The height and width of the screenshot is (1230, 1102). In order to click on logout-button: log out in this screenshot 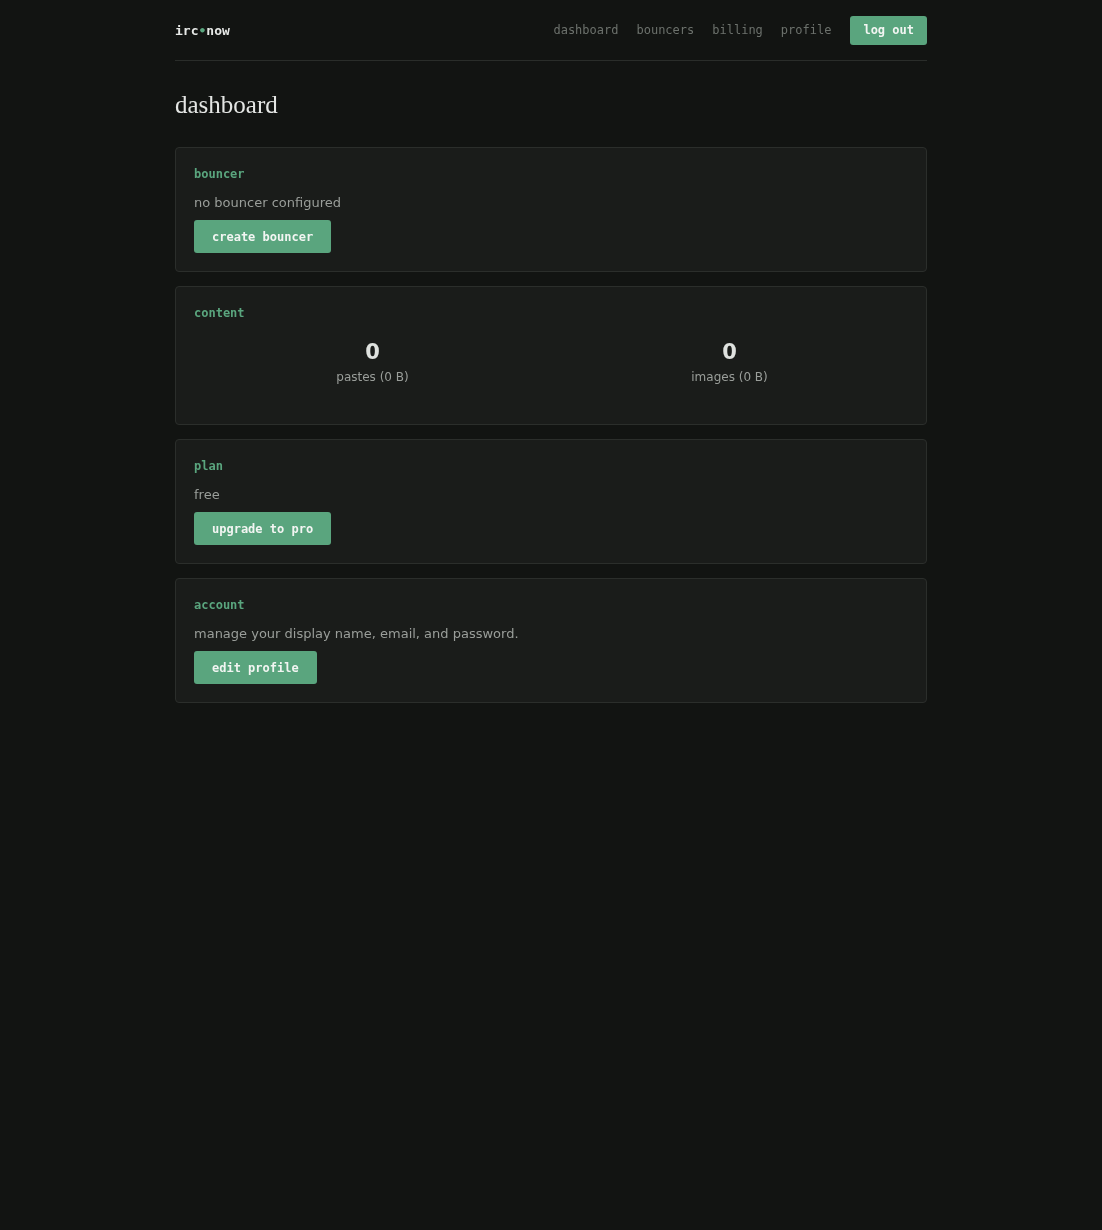, I will do `click(888, 30)`.